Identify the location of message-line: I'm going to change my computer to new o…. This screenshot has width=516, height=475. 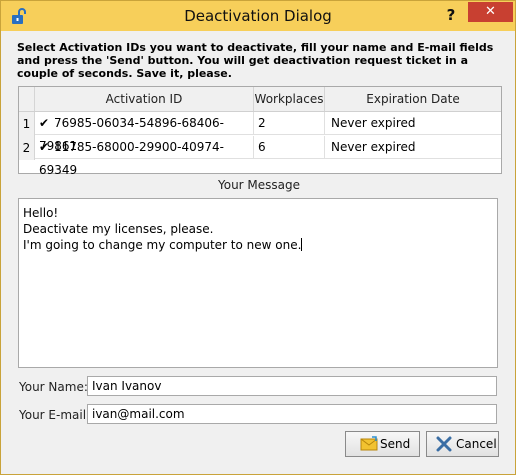
(162, 245).